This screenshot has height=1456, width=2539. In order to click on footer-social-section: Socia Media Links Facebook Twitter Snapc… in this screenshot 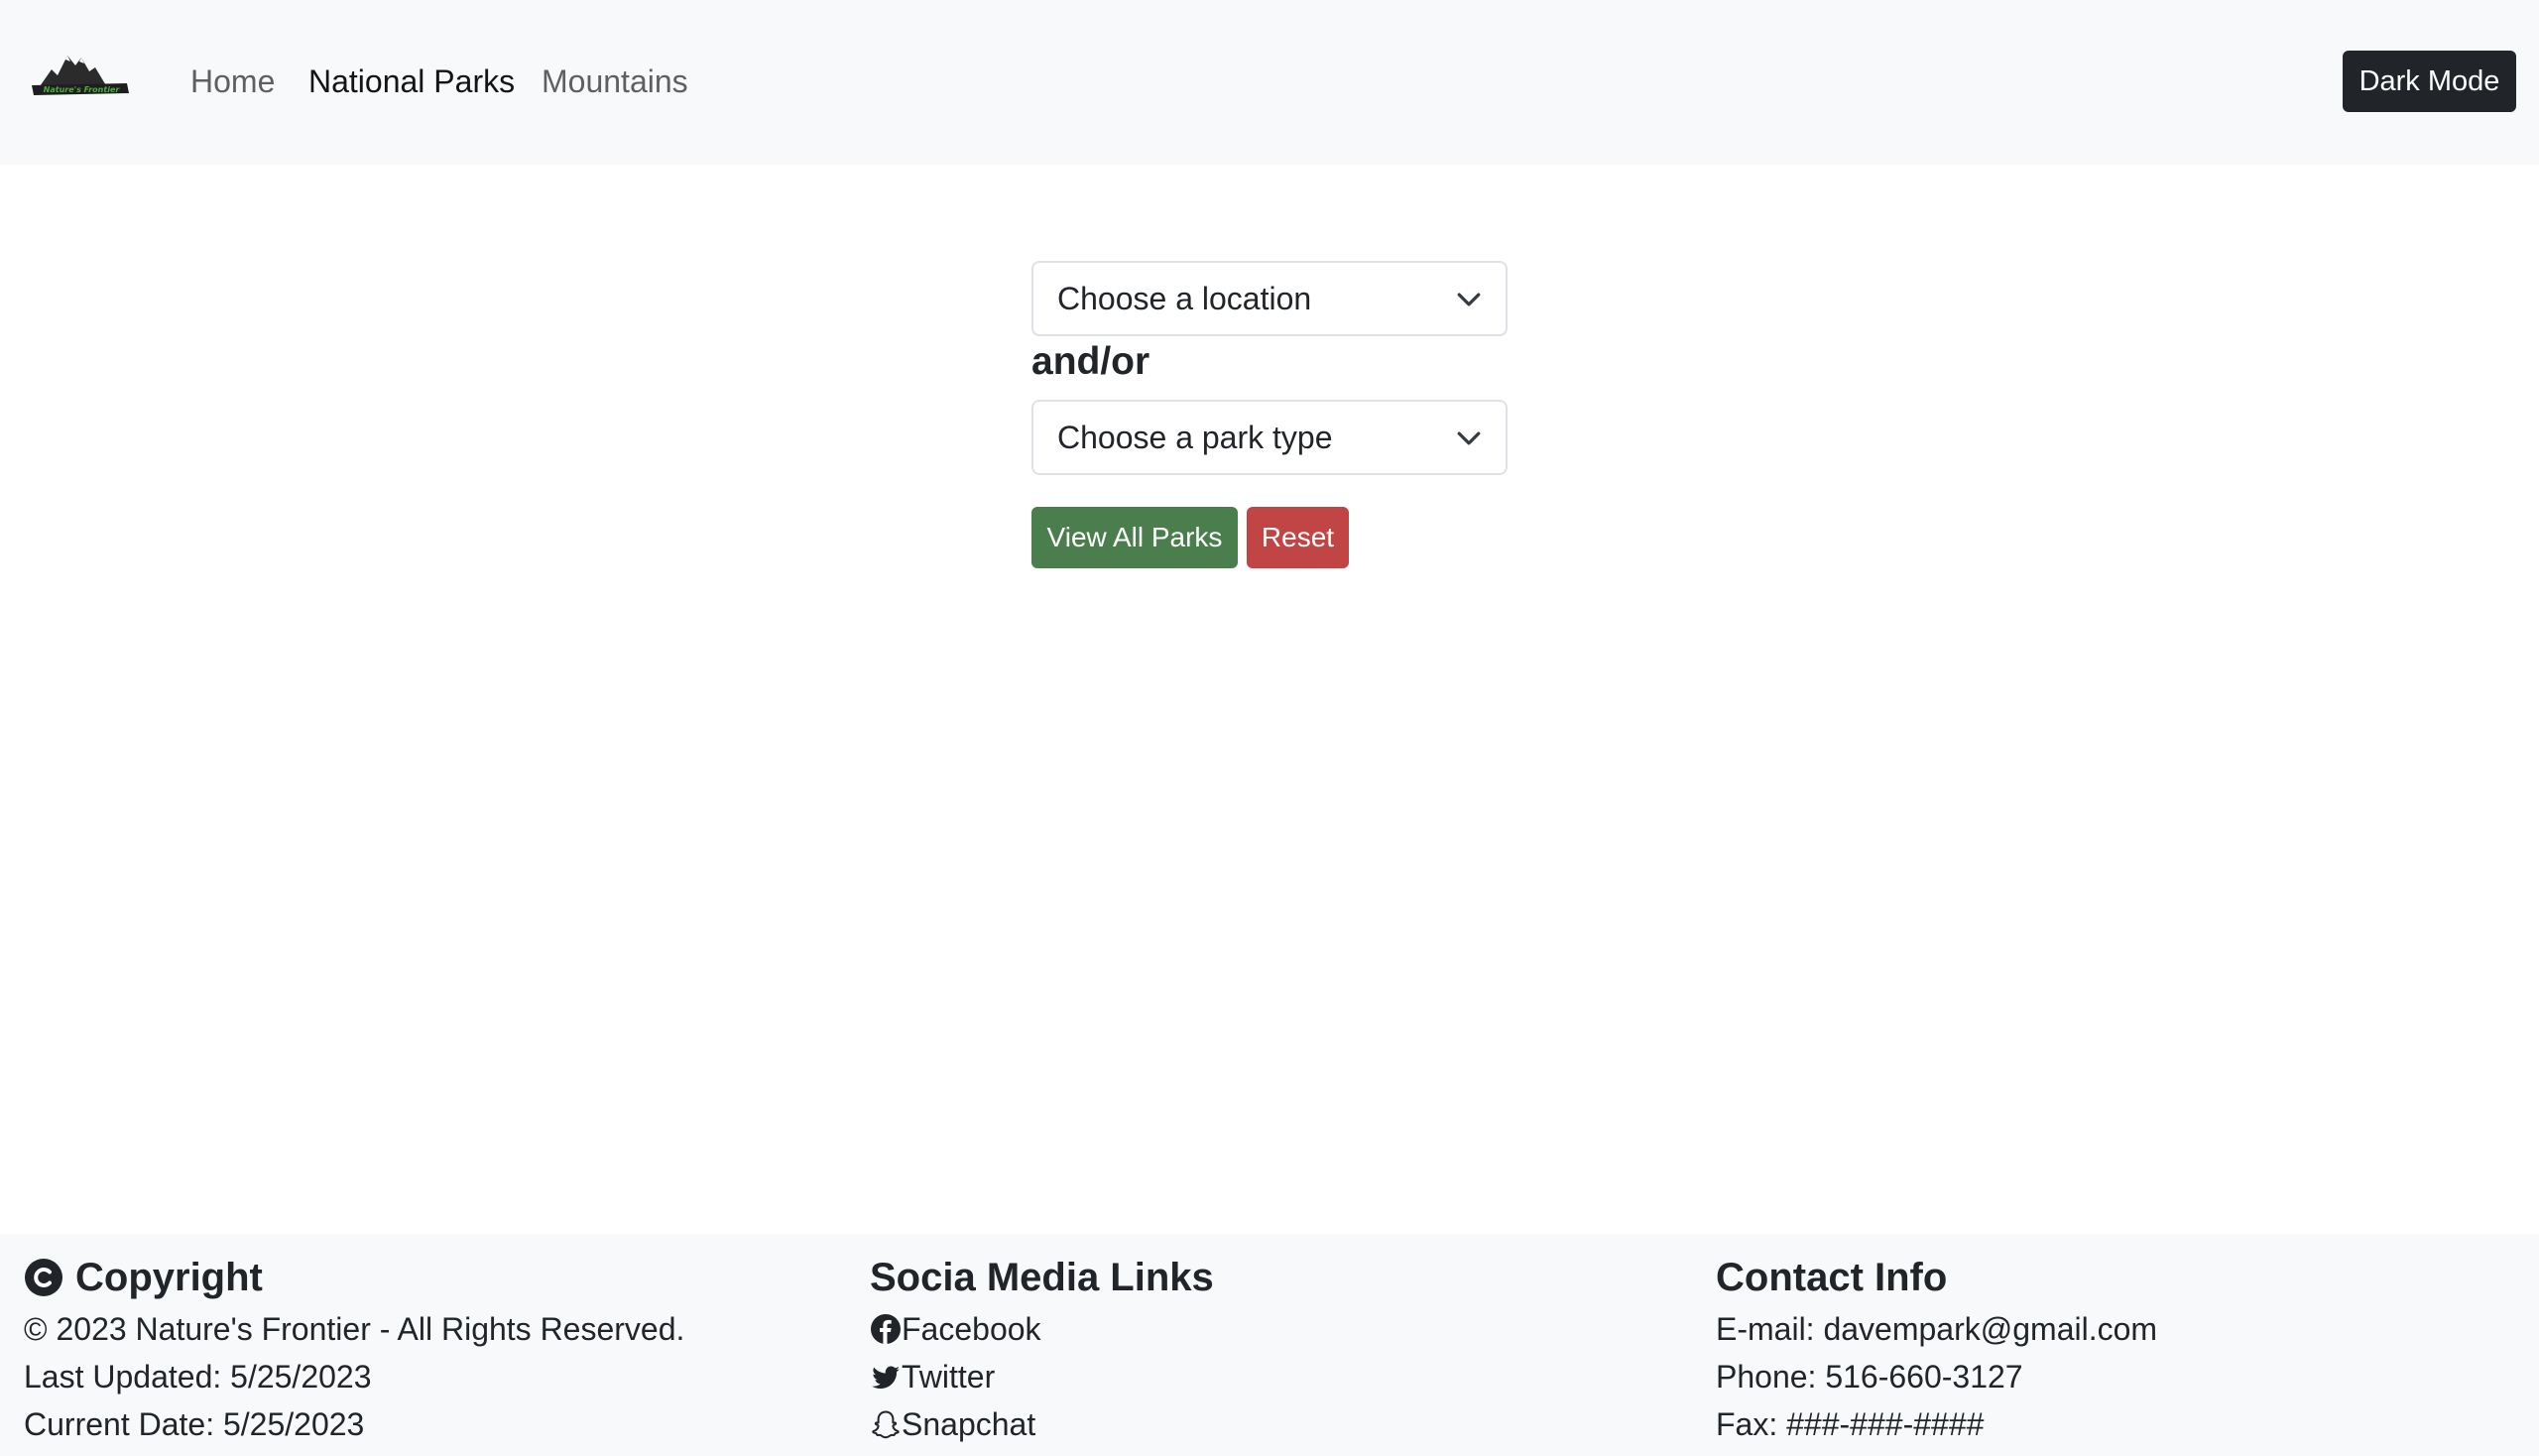, I will do `click(1042, 1349)`.